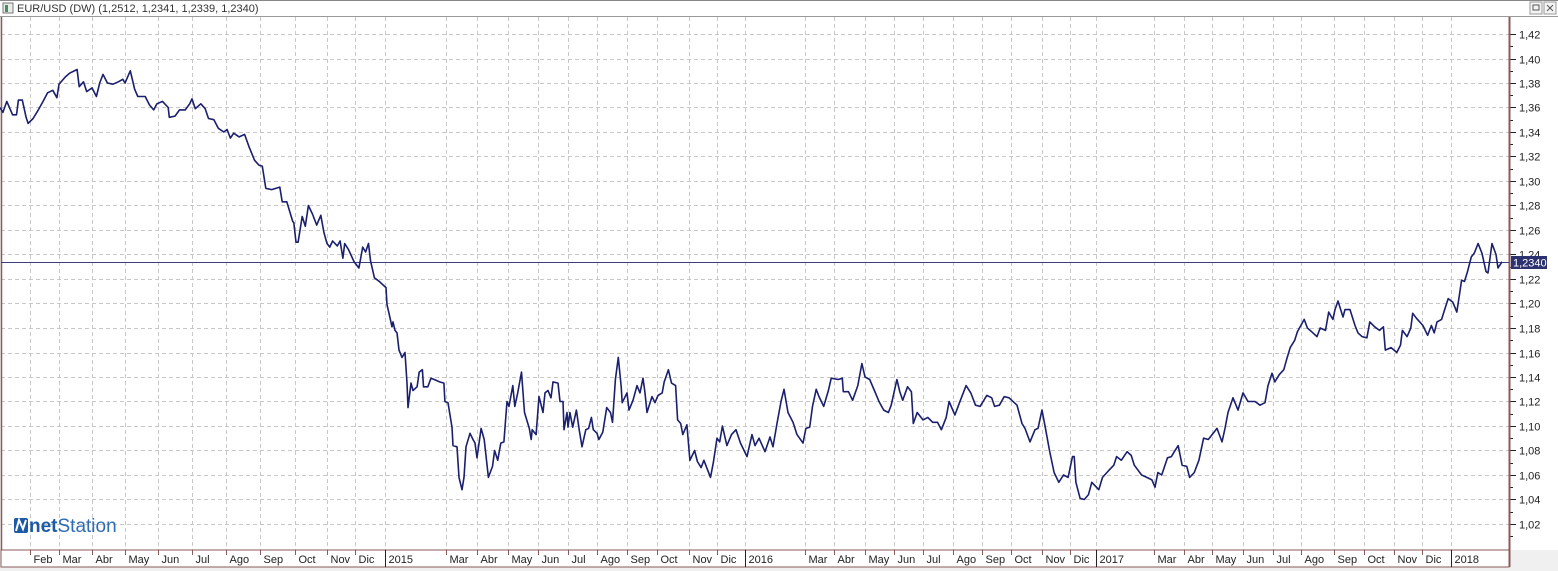  I want to click on netstation-logo: netStation, so click(65, 526).